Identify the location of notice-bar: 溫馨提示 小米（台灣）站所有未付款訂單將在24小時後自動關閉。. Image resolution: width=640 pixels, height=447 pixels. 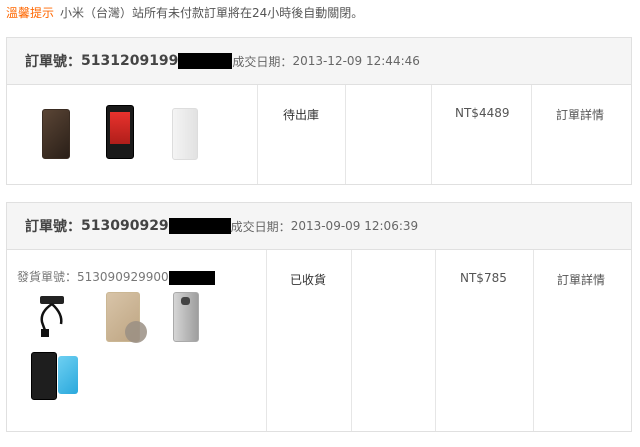
(184, 12).